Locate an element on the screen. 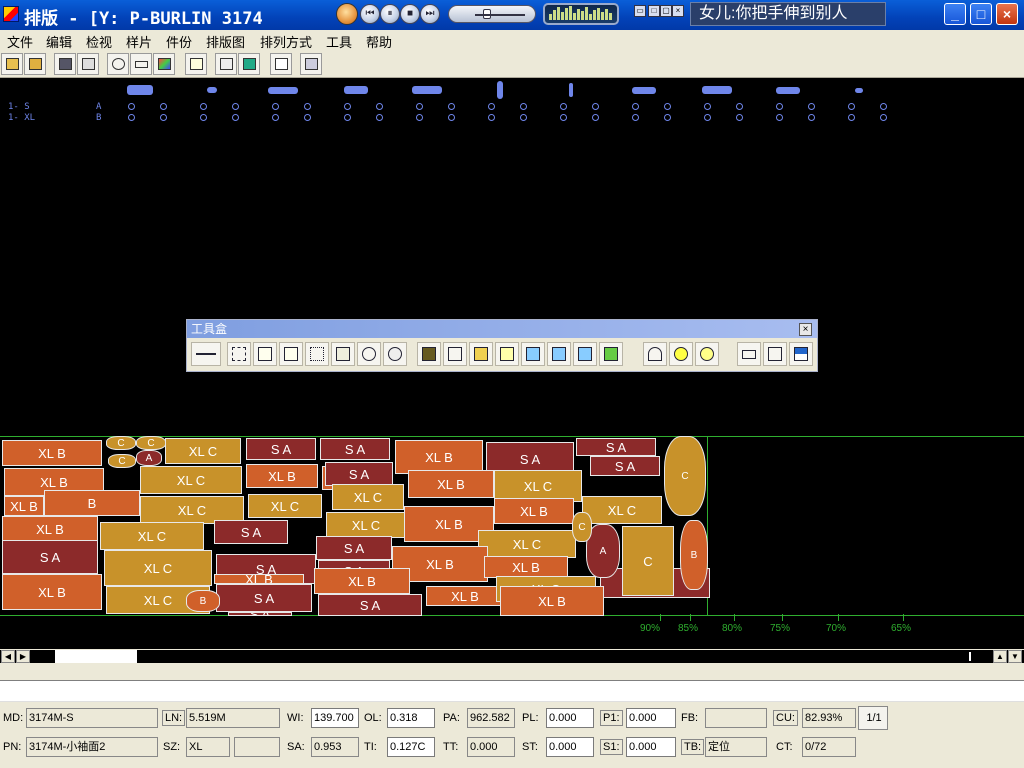 The width and height of the screenshot is (1024, 768). box-select2-tool-icon is located at coordinates (559, 354).